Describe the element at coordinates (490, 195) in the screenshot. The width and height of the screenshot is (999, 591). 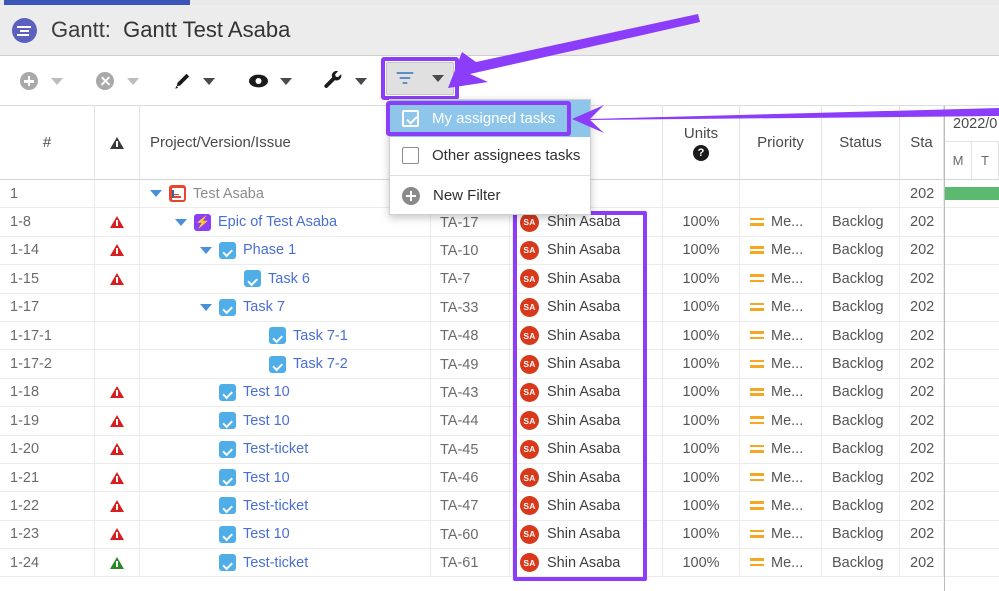
I see `menu-item-new-filter: New Filter` at that location.